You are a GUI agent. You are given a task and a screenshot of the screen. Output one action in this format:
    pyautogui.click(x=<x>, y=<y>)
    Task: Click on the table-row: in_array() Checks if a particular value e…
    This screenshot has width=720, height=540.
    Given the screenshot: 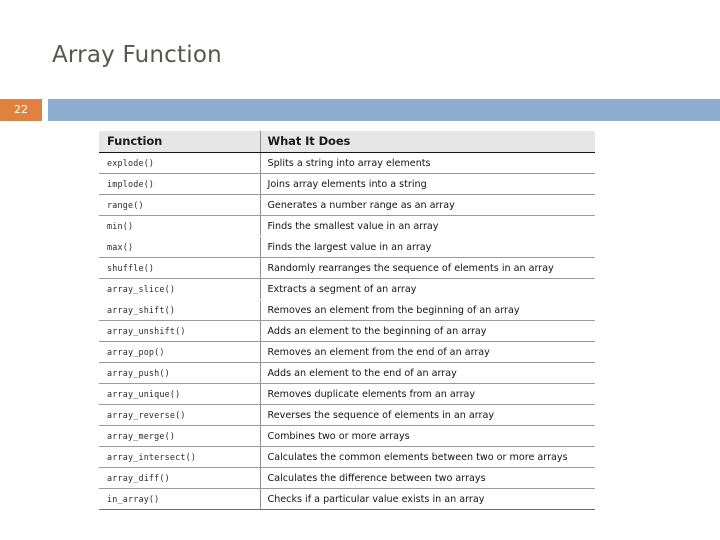 What is the action you would take?
    pyautogui.click(x=347, y=499)
    